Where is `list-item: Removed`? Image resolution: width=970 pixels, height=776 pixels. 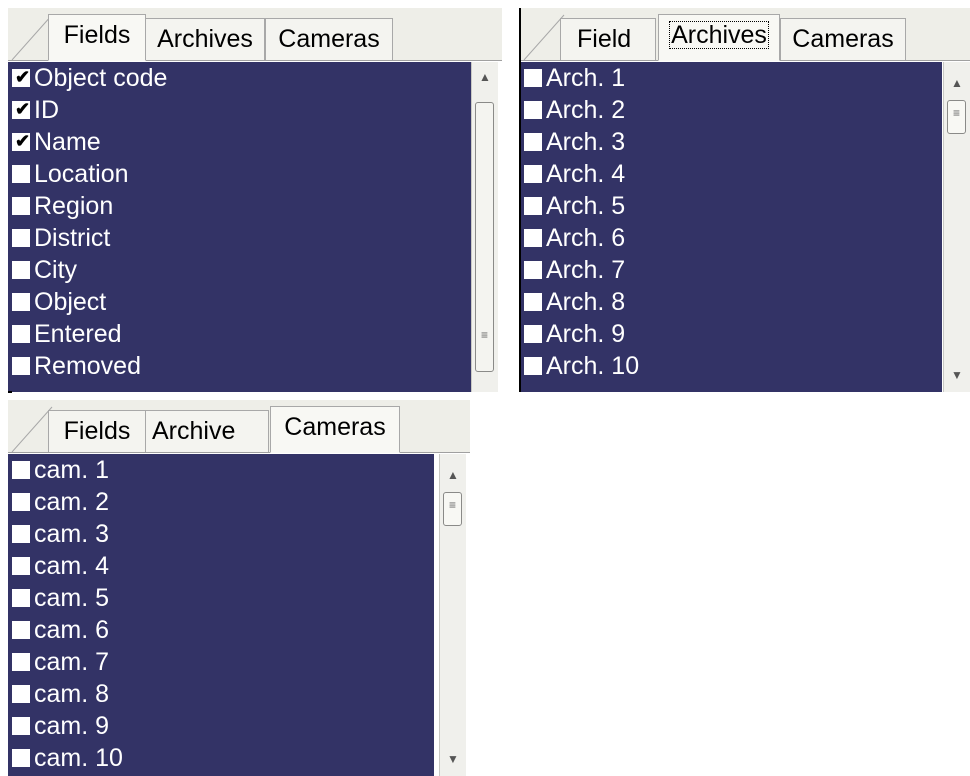 list-item: Removed is located at coordinates (240, 366).